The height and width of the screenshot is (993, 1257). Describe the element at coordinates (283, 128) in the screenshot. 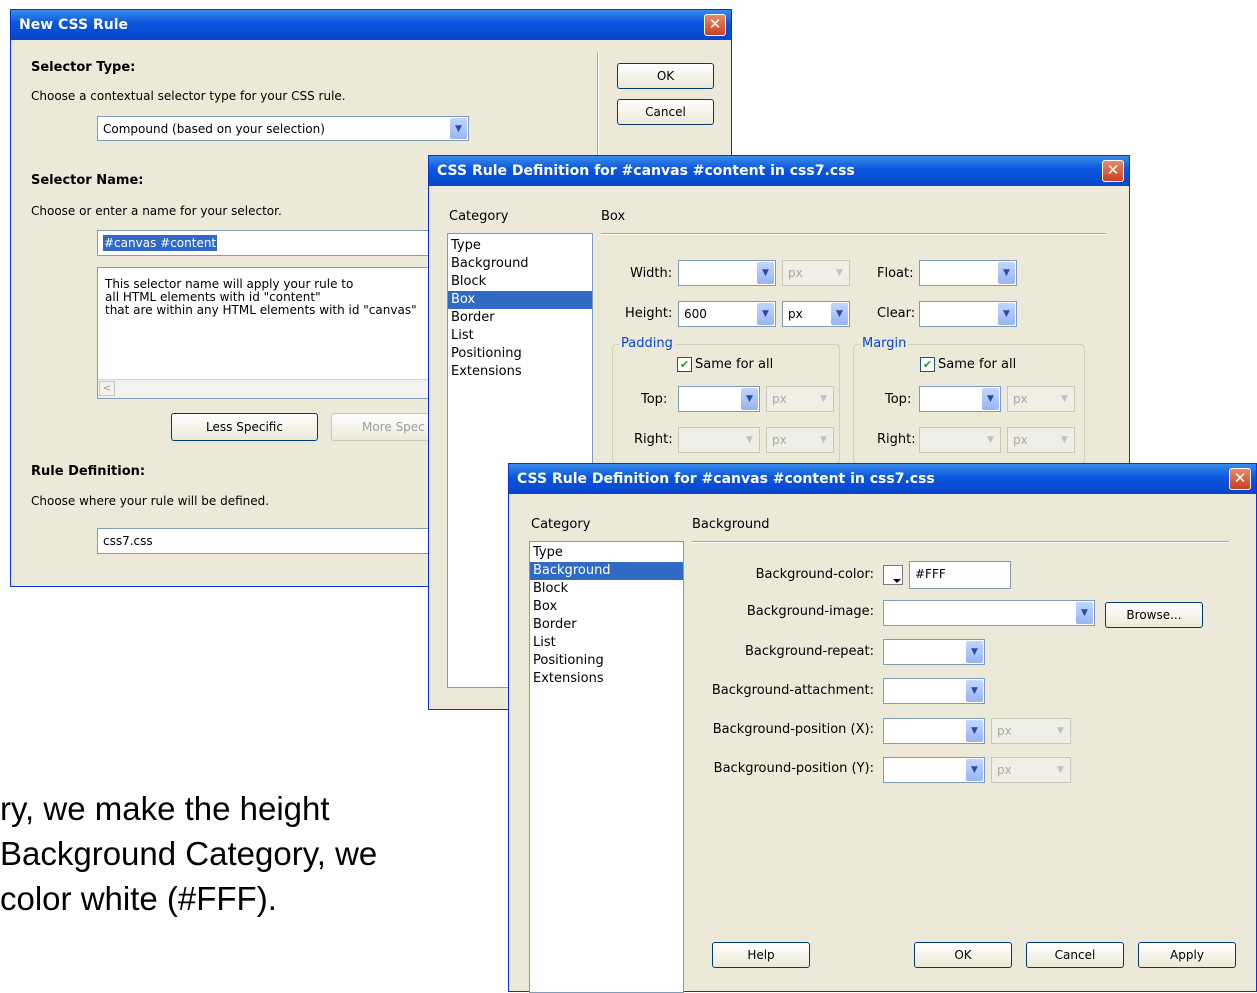

I see `selector-type-select: Compound (based on your selection) ▼` at that location.